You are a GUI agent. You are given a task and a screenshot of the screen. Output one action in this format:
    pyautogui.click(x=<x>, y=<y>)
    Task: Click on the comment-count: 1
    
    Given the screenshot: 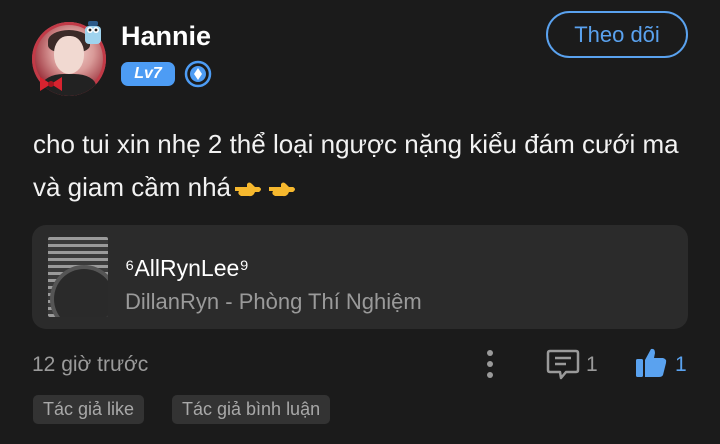 What is the action you would take?
    pyautogui.click(x=592, y=364)
    